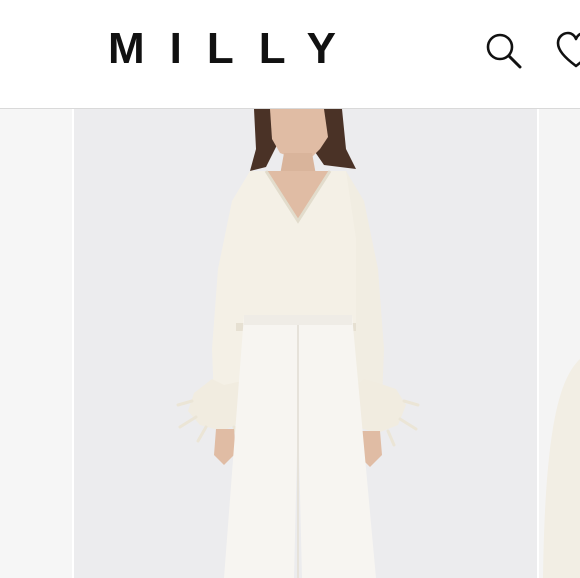  What do you see at coordinates (559, 343) in the screenshot?
I see `next-product-image` at bounding box center [559, 343].